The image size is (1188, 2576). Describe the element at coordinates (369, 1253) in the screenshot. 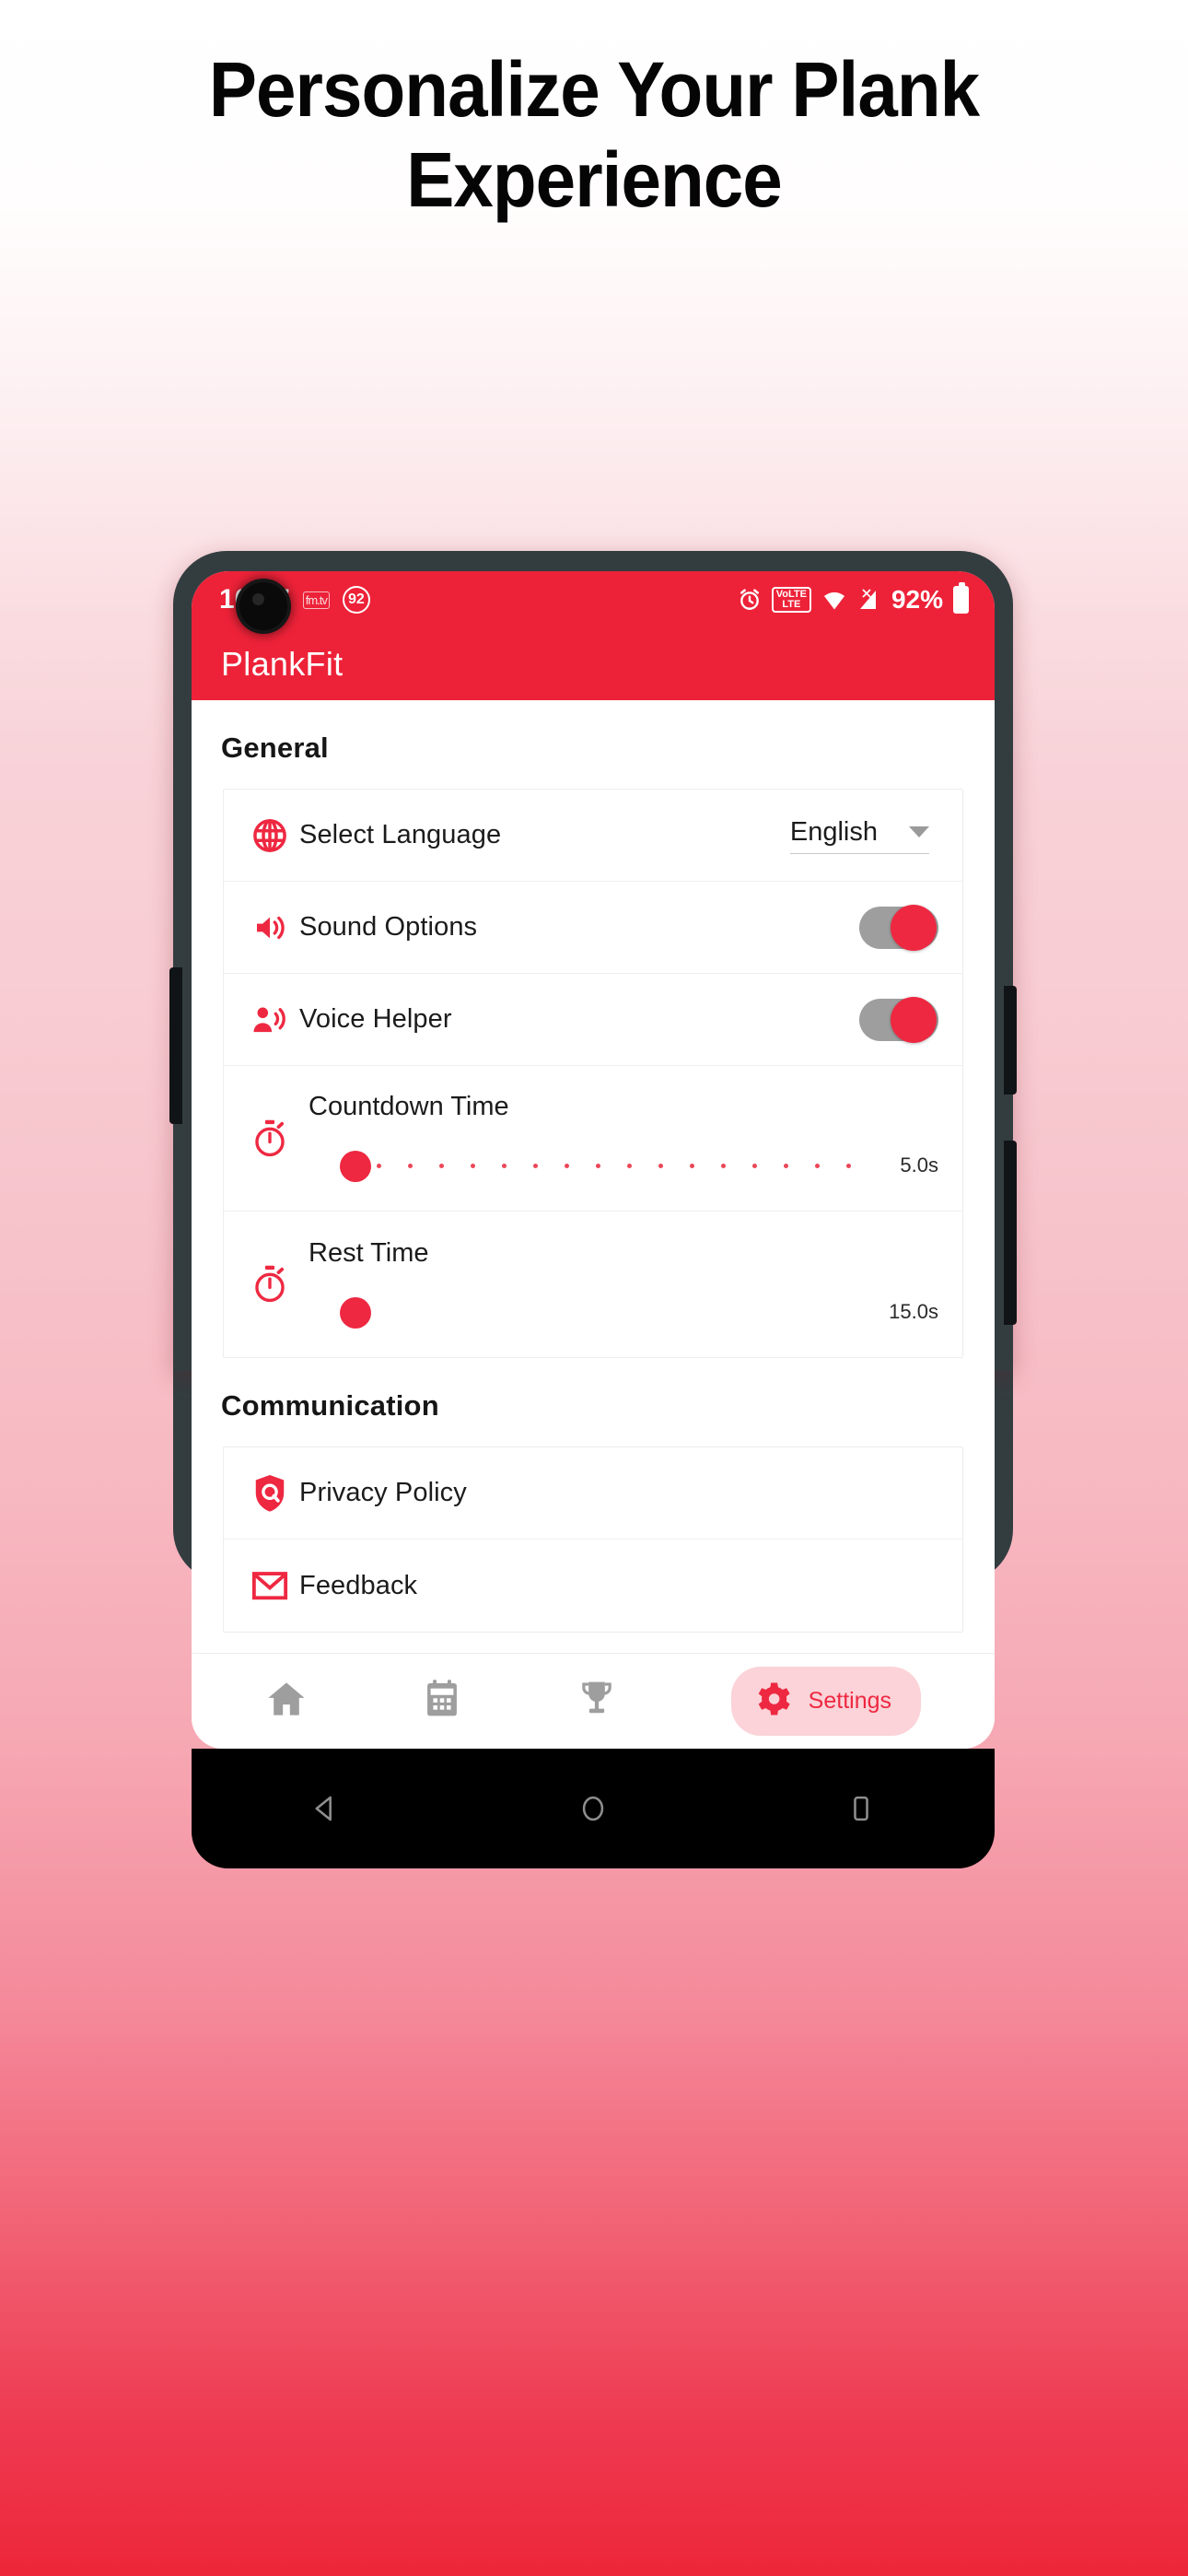

I see `rest-time-label: Rest Time` at that location.